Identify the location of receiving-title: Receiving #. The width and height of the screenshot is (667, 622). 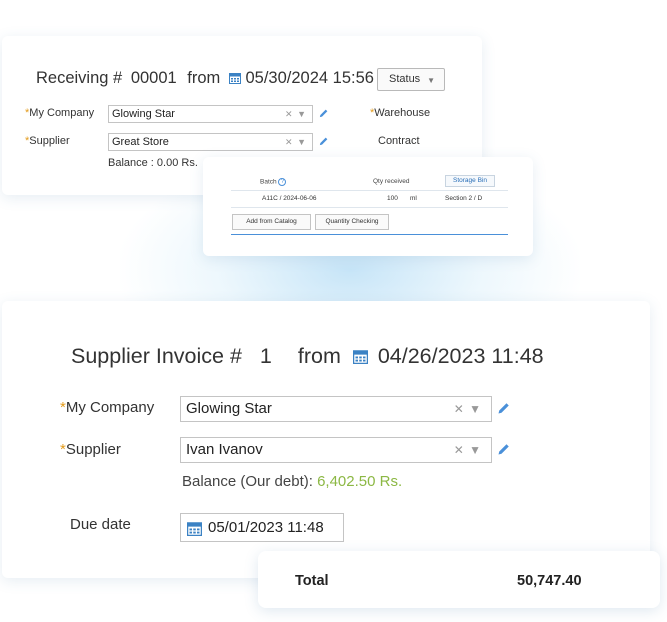
(79, 78).